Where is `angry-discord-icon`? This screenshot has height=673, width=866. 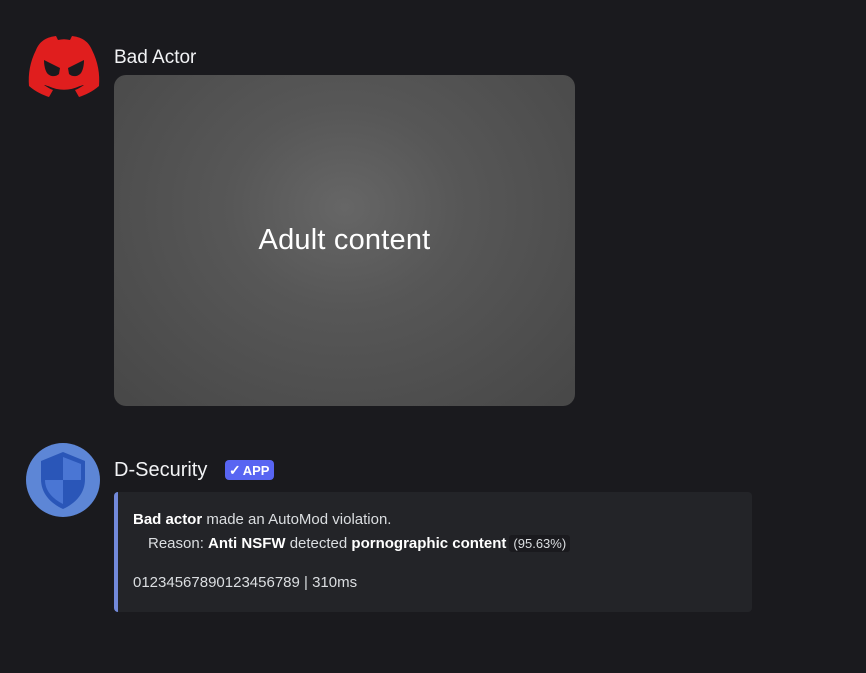
angry-discord-icon is located at coordinates (64, 66).